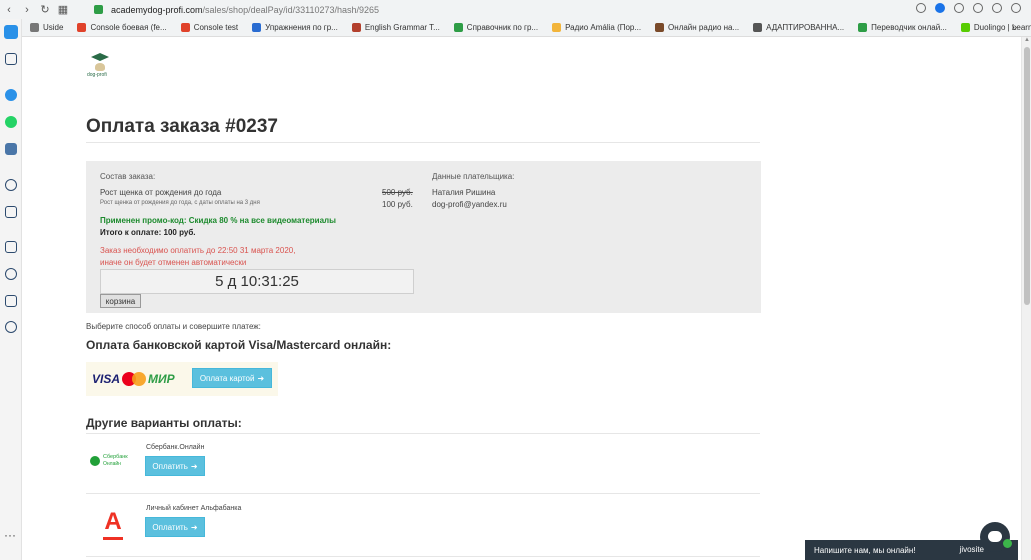 Image resolution: width=1031 pixels, height=560 pixels. Describe the element at coordinates (148, 232) in the screenshot. I see `total-amount: Итого к оплате: 100 руб.` at that location.